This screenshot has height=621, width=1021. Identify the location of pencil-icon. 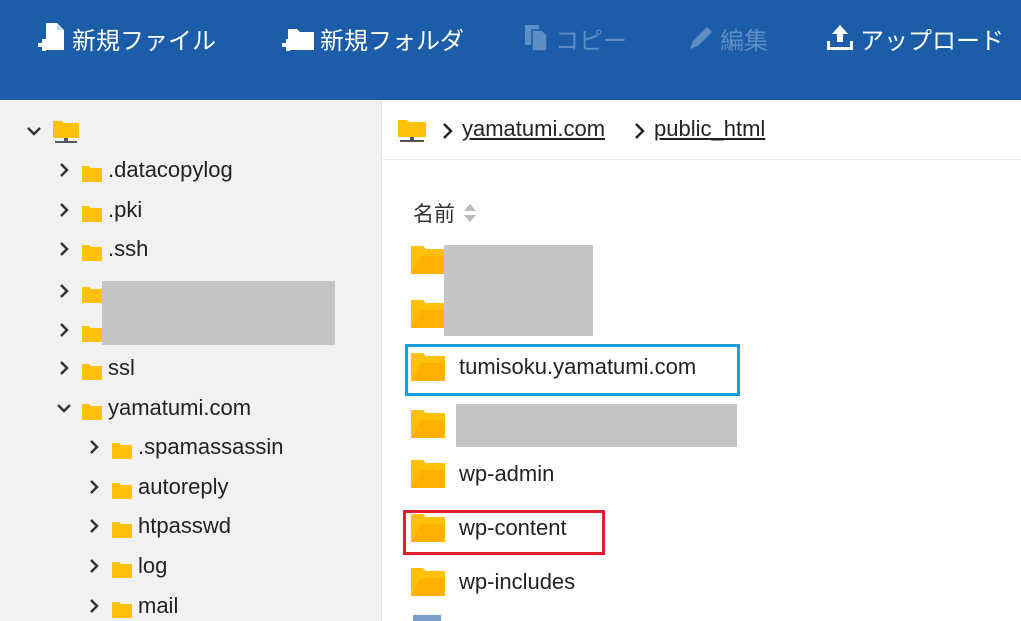
(701, 38).